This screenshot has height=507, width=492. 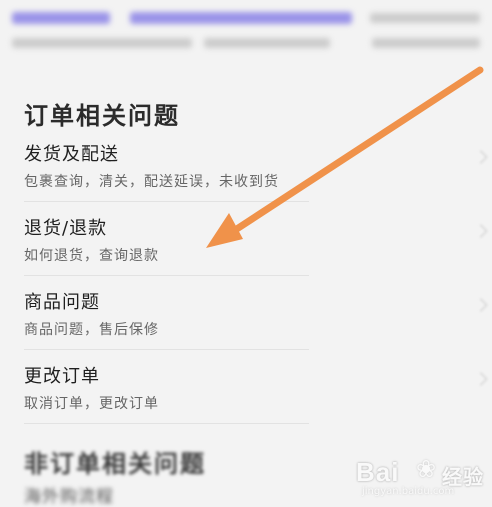 What do you see at coordinates (91, 330) in the screenshot?
I see `faq-item-desc: 商品问题，售后保修` at bounding box center [91, 330].